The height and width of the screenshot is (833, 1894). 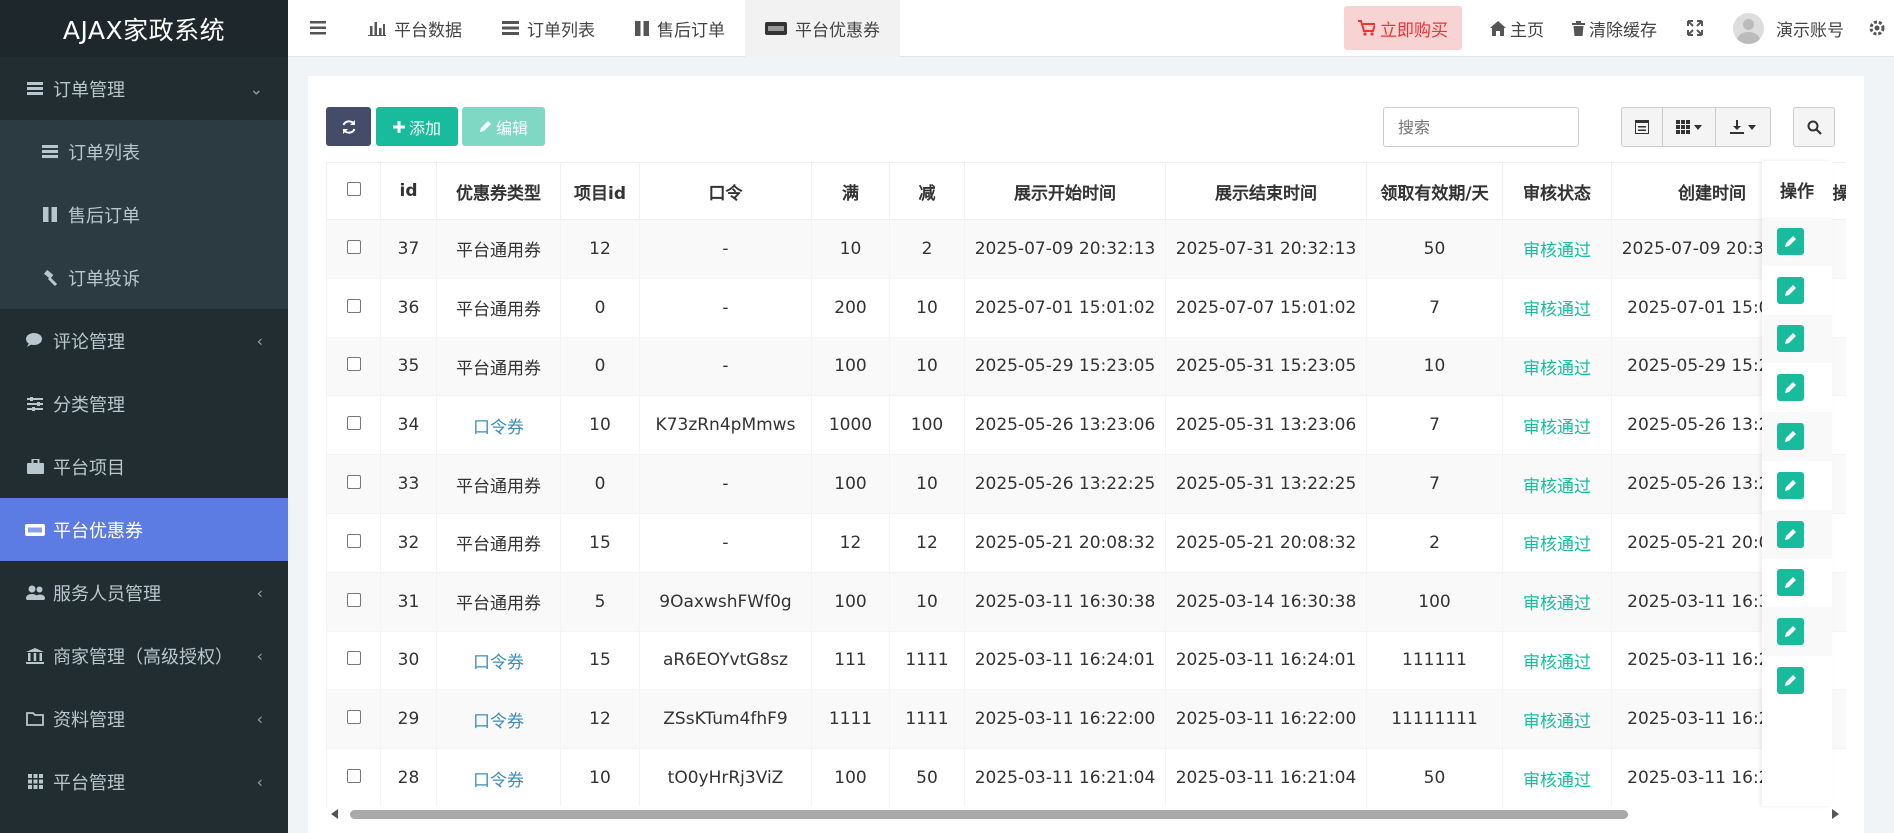 I want to click on buy-now-button: 立即购买, so click(x=1403, y=28).